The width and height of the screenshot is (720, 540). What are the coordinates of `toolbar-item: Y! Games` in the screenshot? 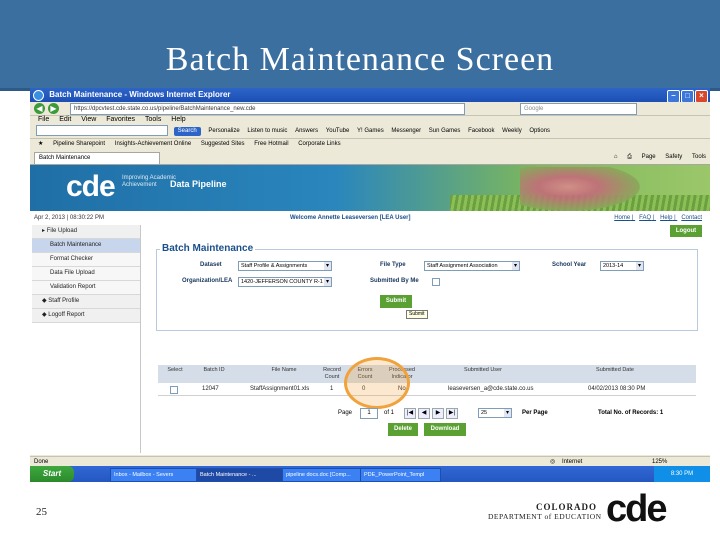 It's located at (370, 131).